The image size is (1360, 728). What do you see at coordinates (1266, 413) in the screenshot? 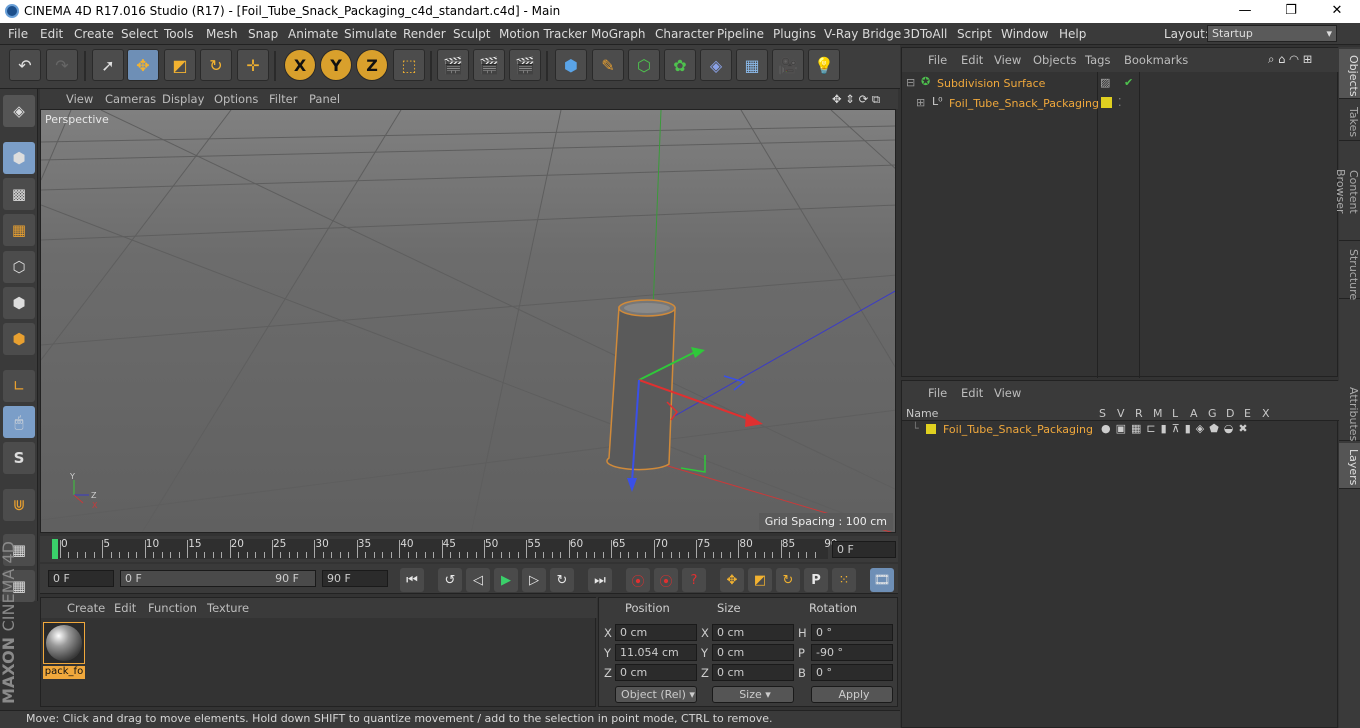
I see `col-x: X` at bounding box center [1266, 413].